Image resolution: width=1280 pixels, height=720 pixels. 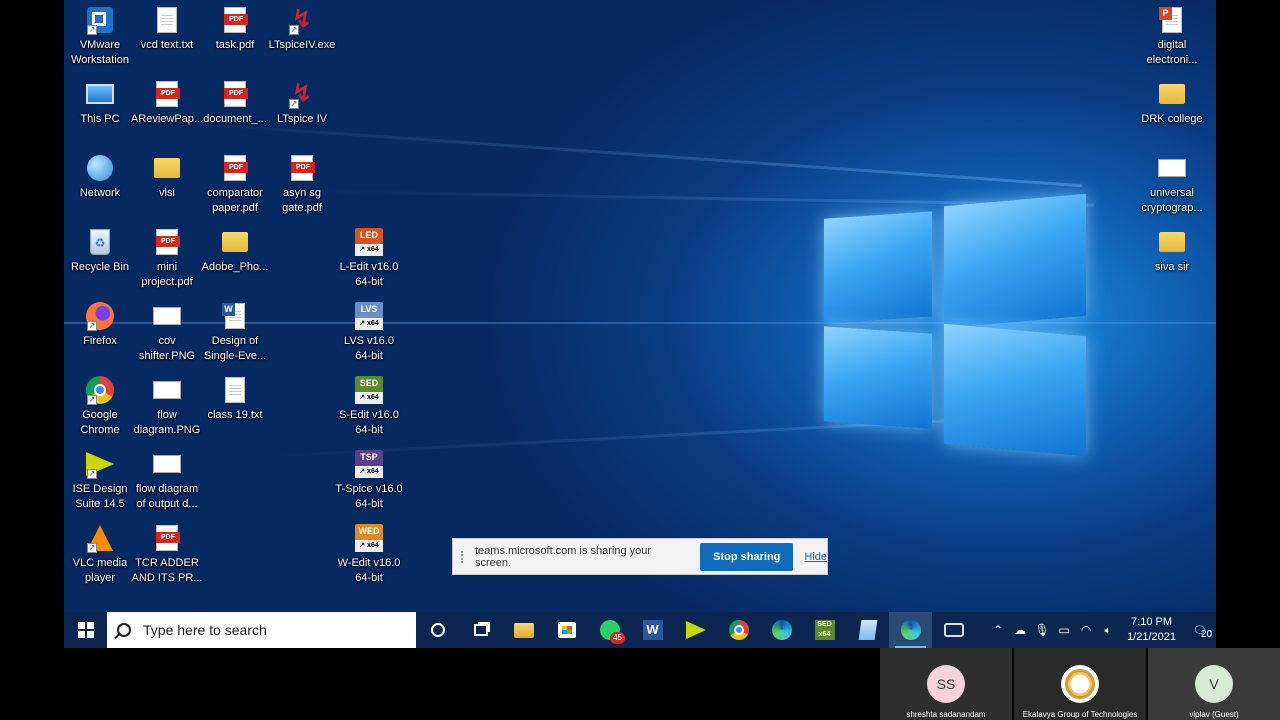 What do you see at coordinates (301, 94) in the screenshot?
I see `ltspice-icon: ↯ ↗` at bounding box center [301, 94].